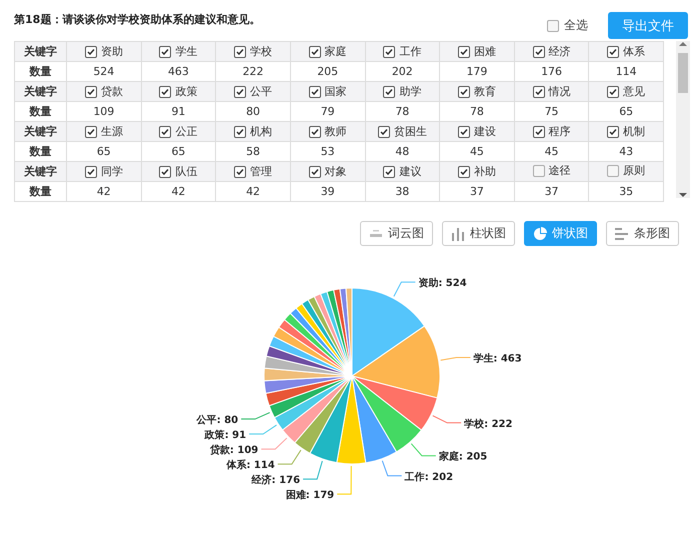 This screenshot has height=542, width=700. What do you see at coordinates (253, 112) in the screenshot?
I see `table-cell: 80` at bounding box center [253, 112].